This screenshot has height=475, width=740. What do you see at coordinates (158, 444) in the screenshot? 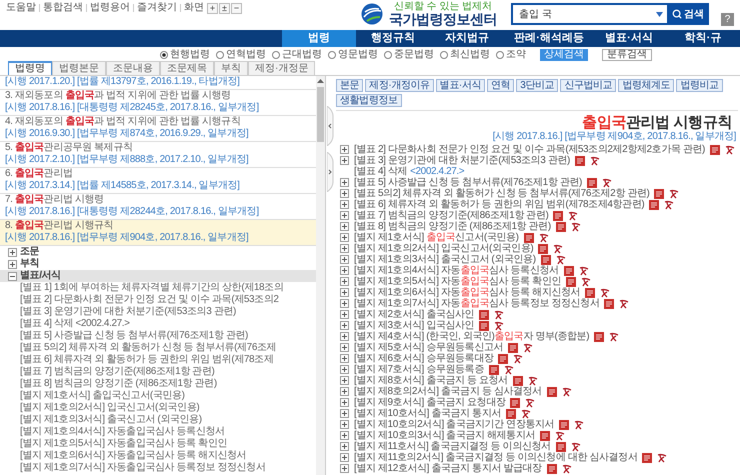
I see `attachment-link: [별지 제1호의5서식] 자동출입국심사 등록 확인인` at bounding box center [158, 444].